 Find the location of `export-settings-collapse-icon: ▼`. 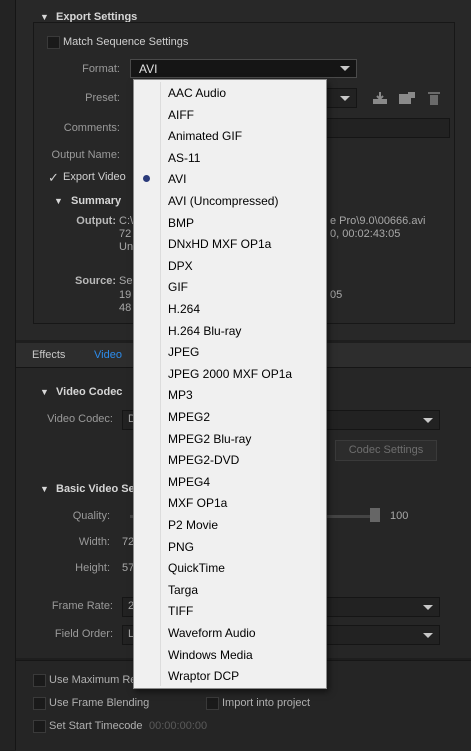

export-settings-collapse-icon: ▼ is located at coordinates (44, 17).